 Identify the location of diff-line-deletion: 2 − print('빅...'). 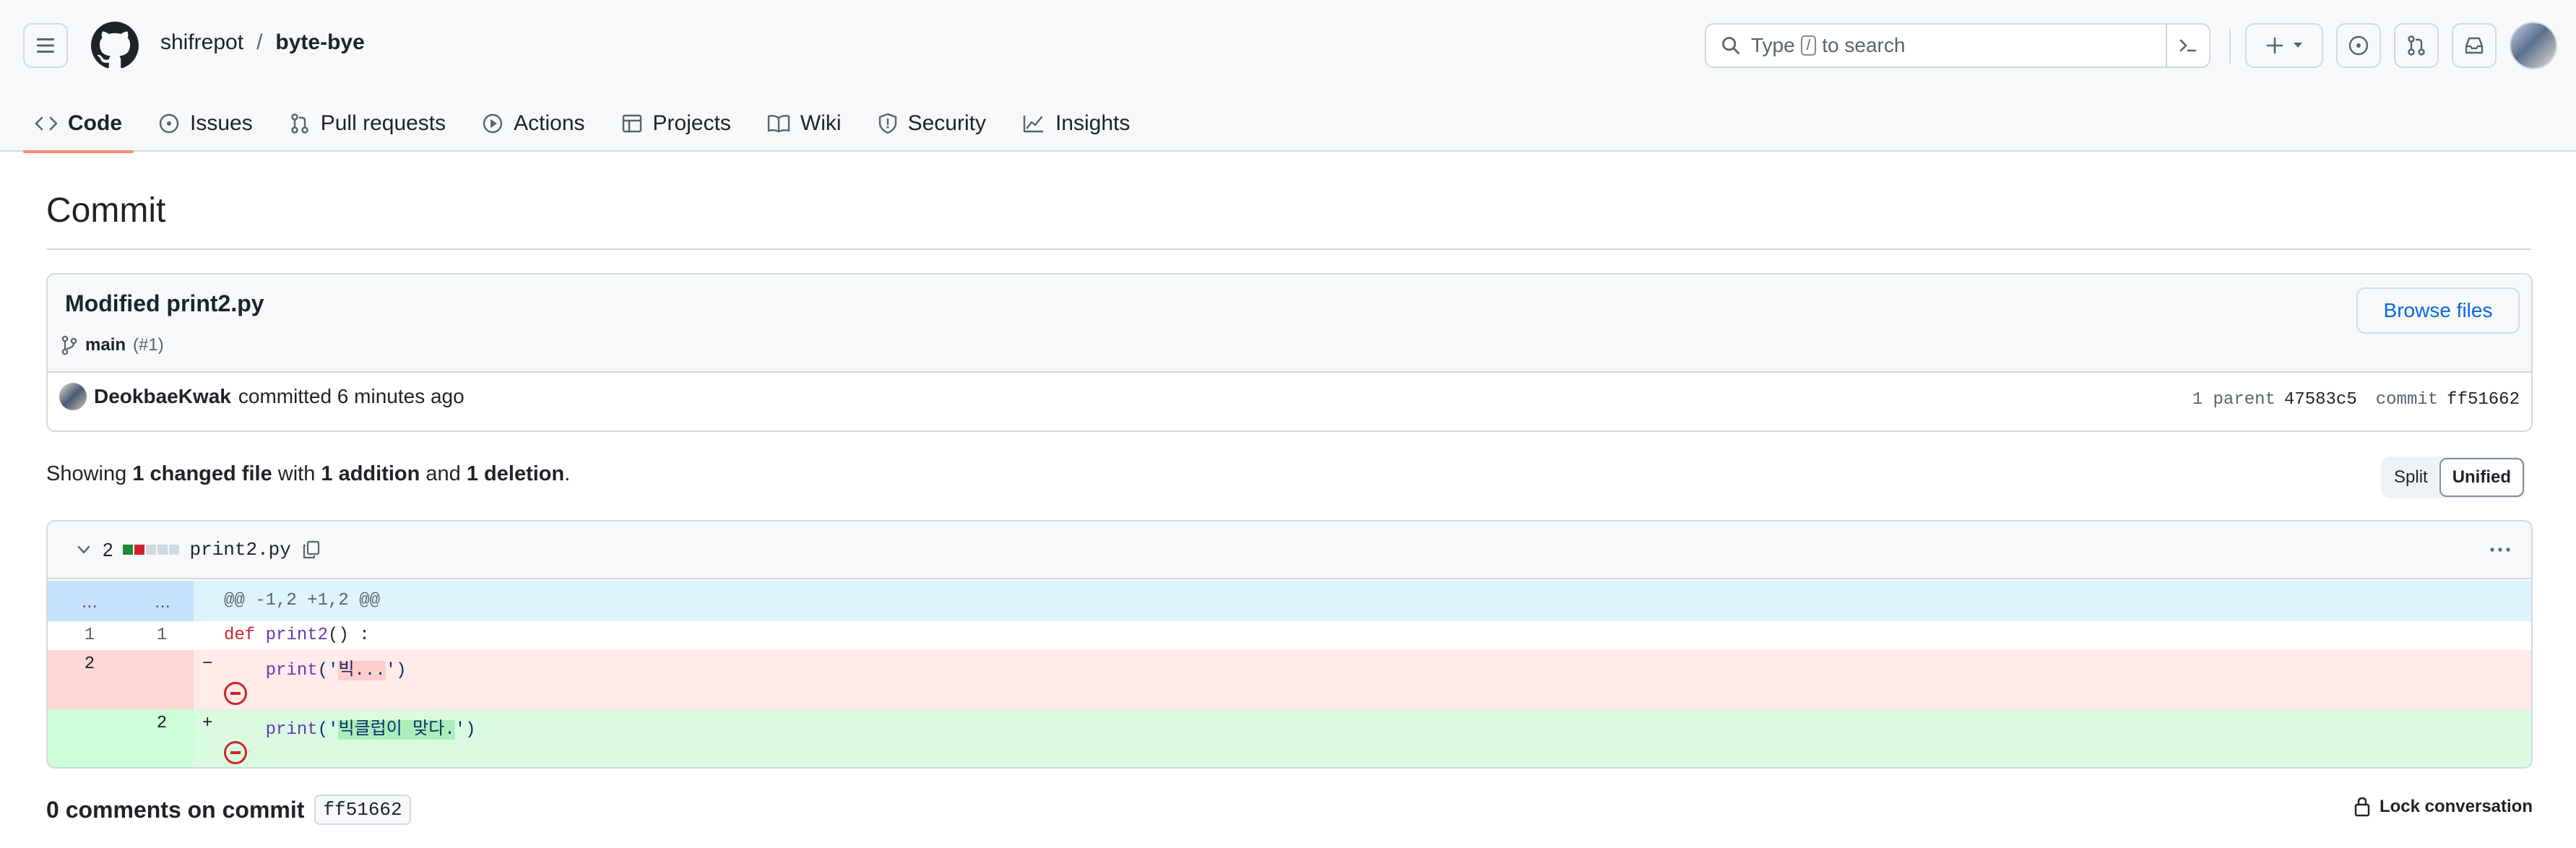
(1290, 680).